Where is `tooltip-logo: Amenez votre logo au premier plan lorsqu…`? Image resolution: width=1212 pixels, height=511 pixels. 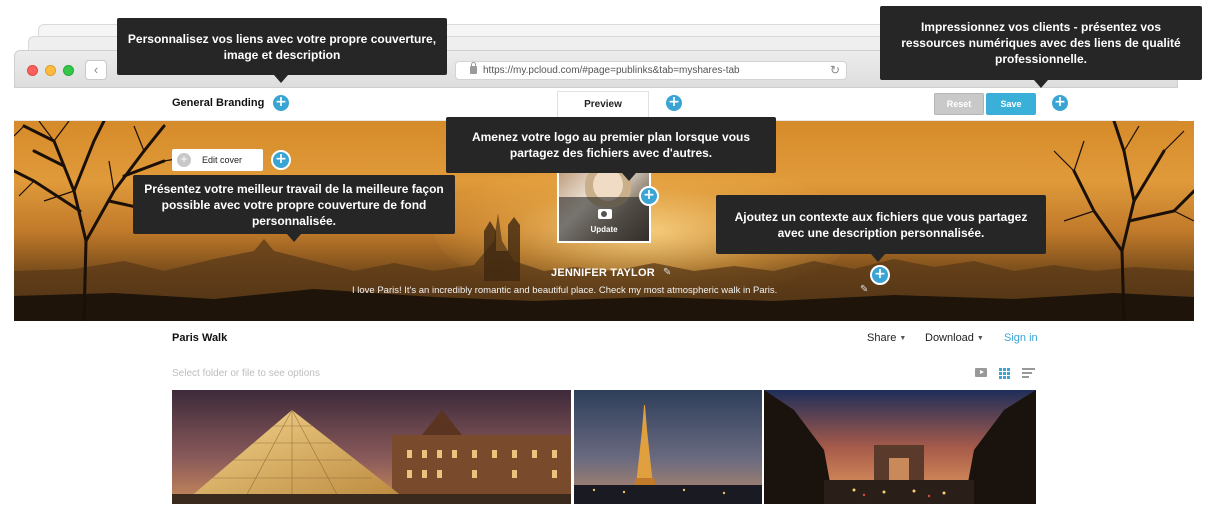
tooltip-logo: Amenez votre logo au premier plan lorsqu… is located at coordinates (611, 149).